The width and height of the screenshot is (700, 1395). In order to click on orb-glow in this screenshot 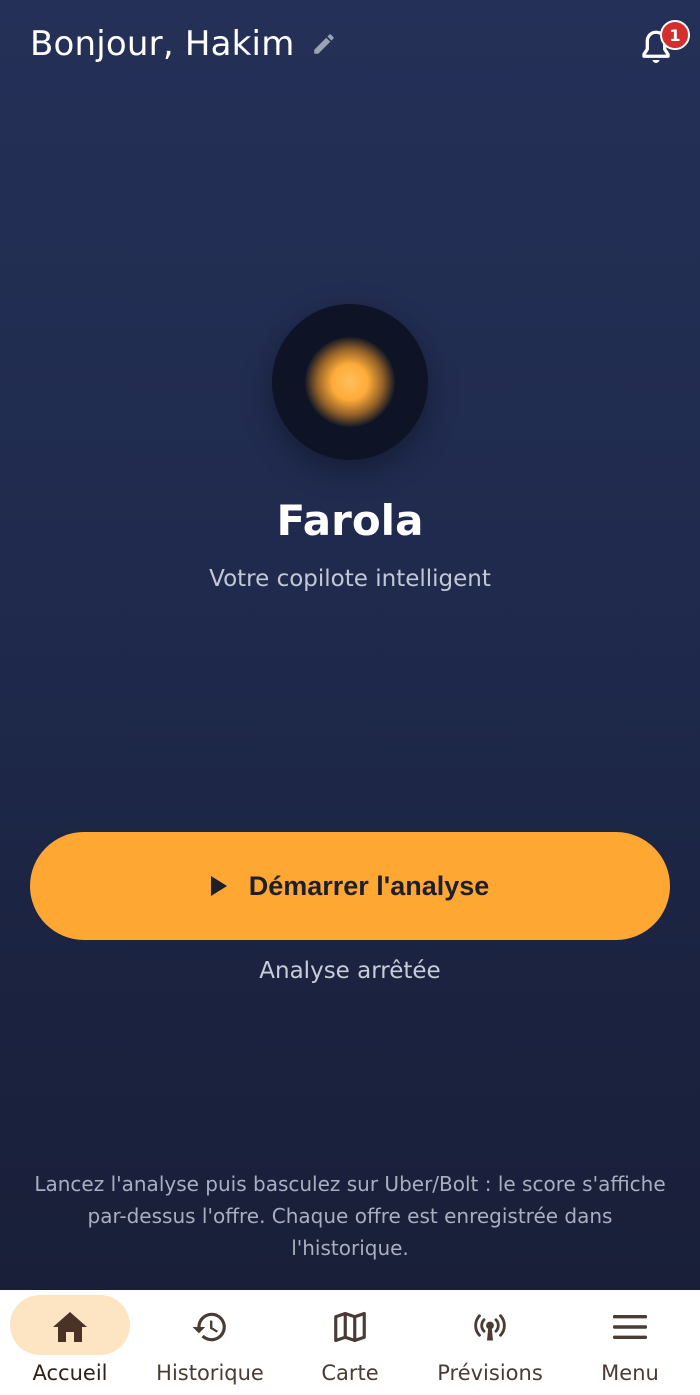, I will do `click(350, 382)`.